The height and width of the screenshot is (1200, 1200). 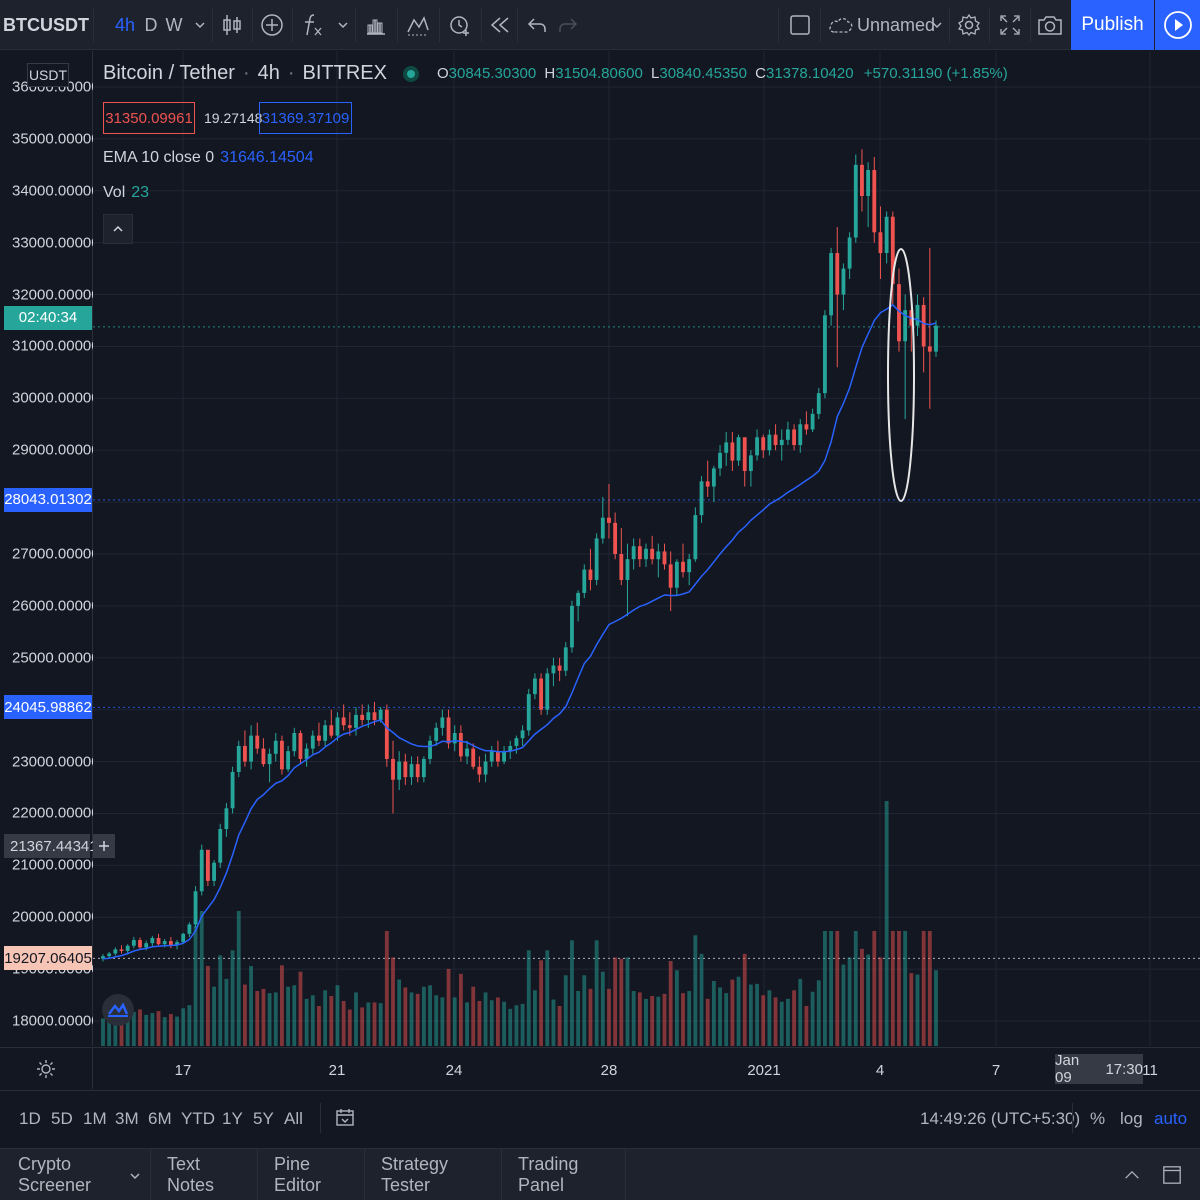 I want to click on fullscreen-icon, so click(x=1010, y=25).